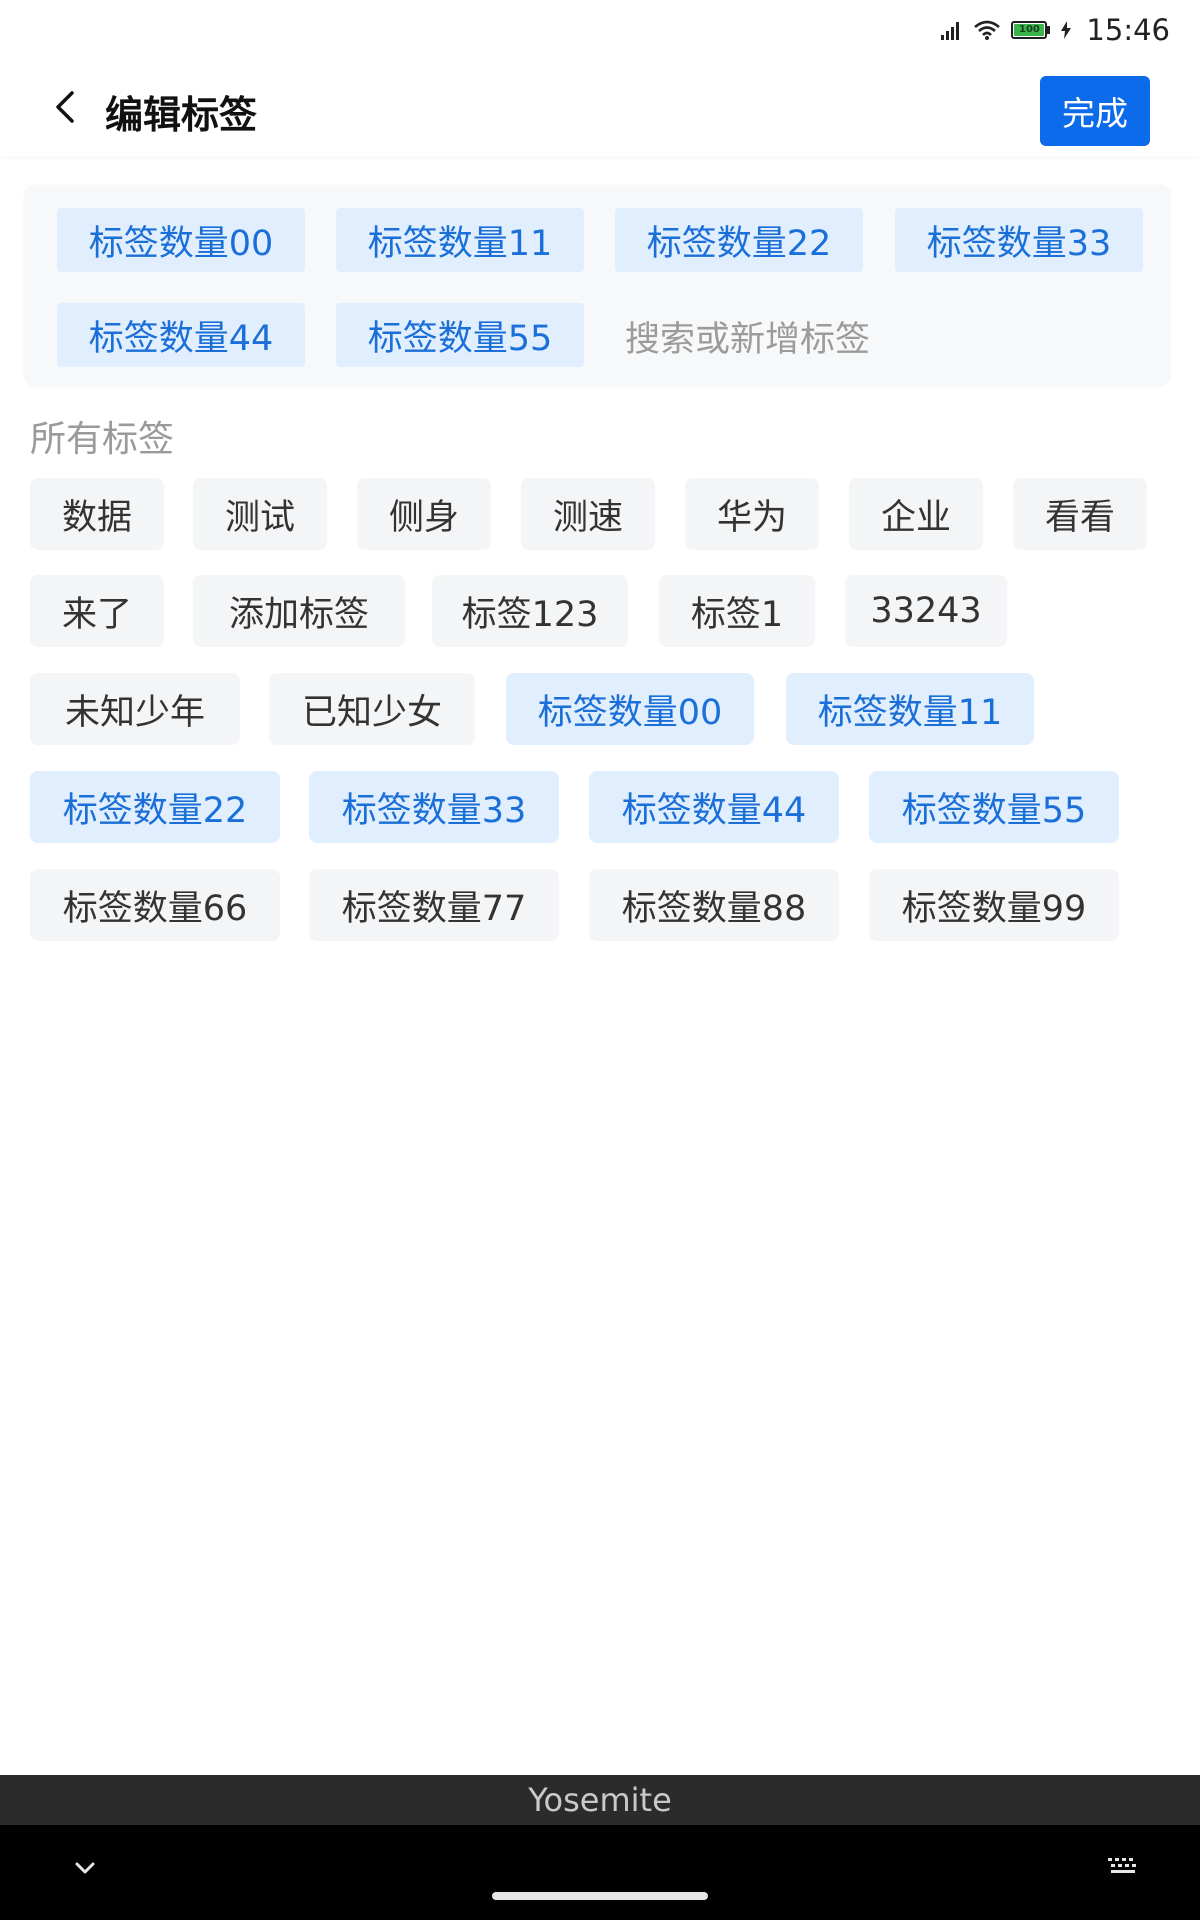  I want to click on selected-tag: 标签数量11, so click(460, 240).